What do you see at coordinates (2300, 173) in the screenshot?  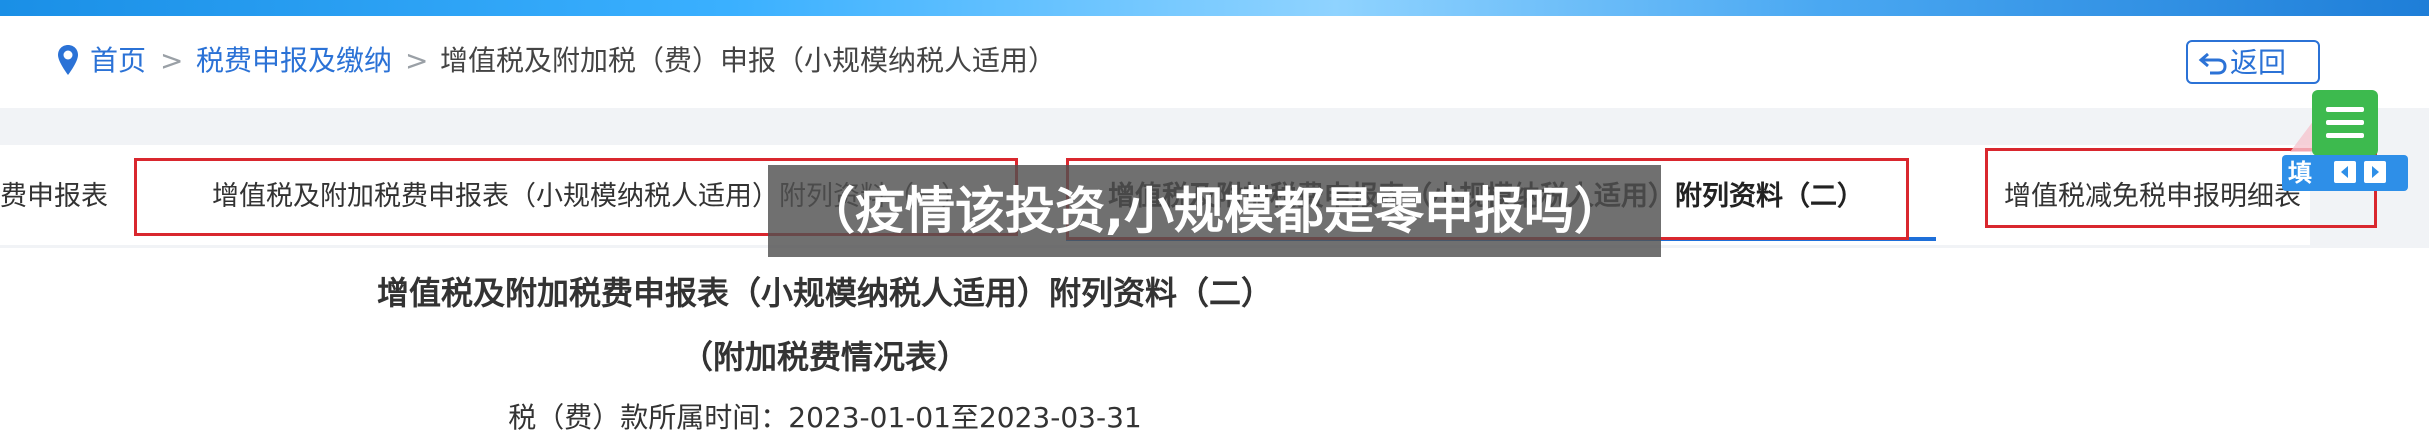 I see `fill-widget-label: 填` at bounding box center [2300, 173].